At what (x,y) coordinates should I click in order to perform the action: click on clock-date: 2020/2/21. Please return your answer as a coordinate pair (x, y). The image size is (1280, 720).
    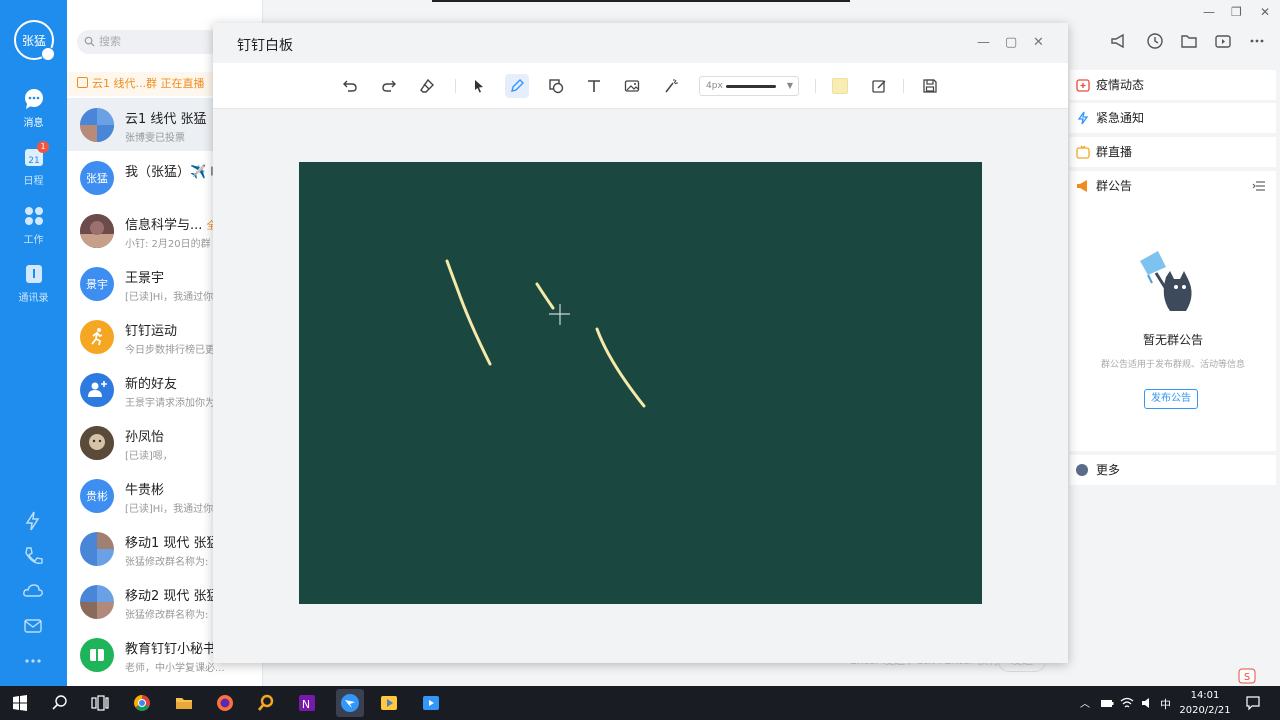
    Looking at the image, I should click on (1205, 710).